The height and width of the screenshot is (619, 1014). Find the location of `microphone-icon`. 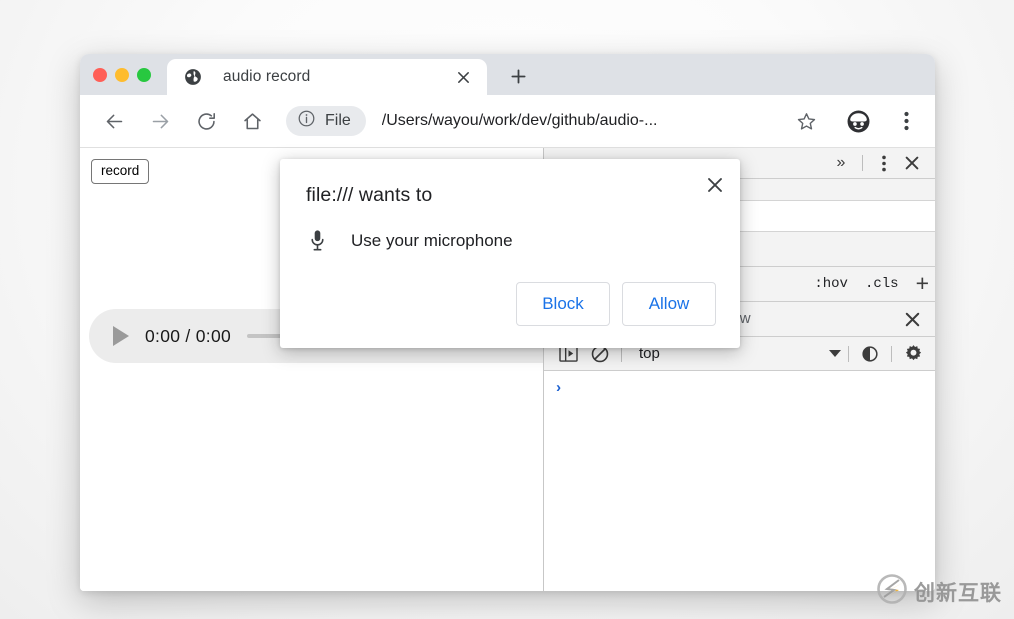

microphone-icon is located at coordinates (317, 240).